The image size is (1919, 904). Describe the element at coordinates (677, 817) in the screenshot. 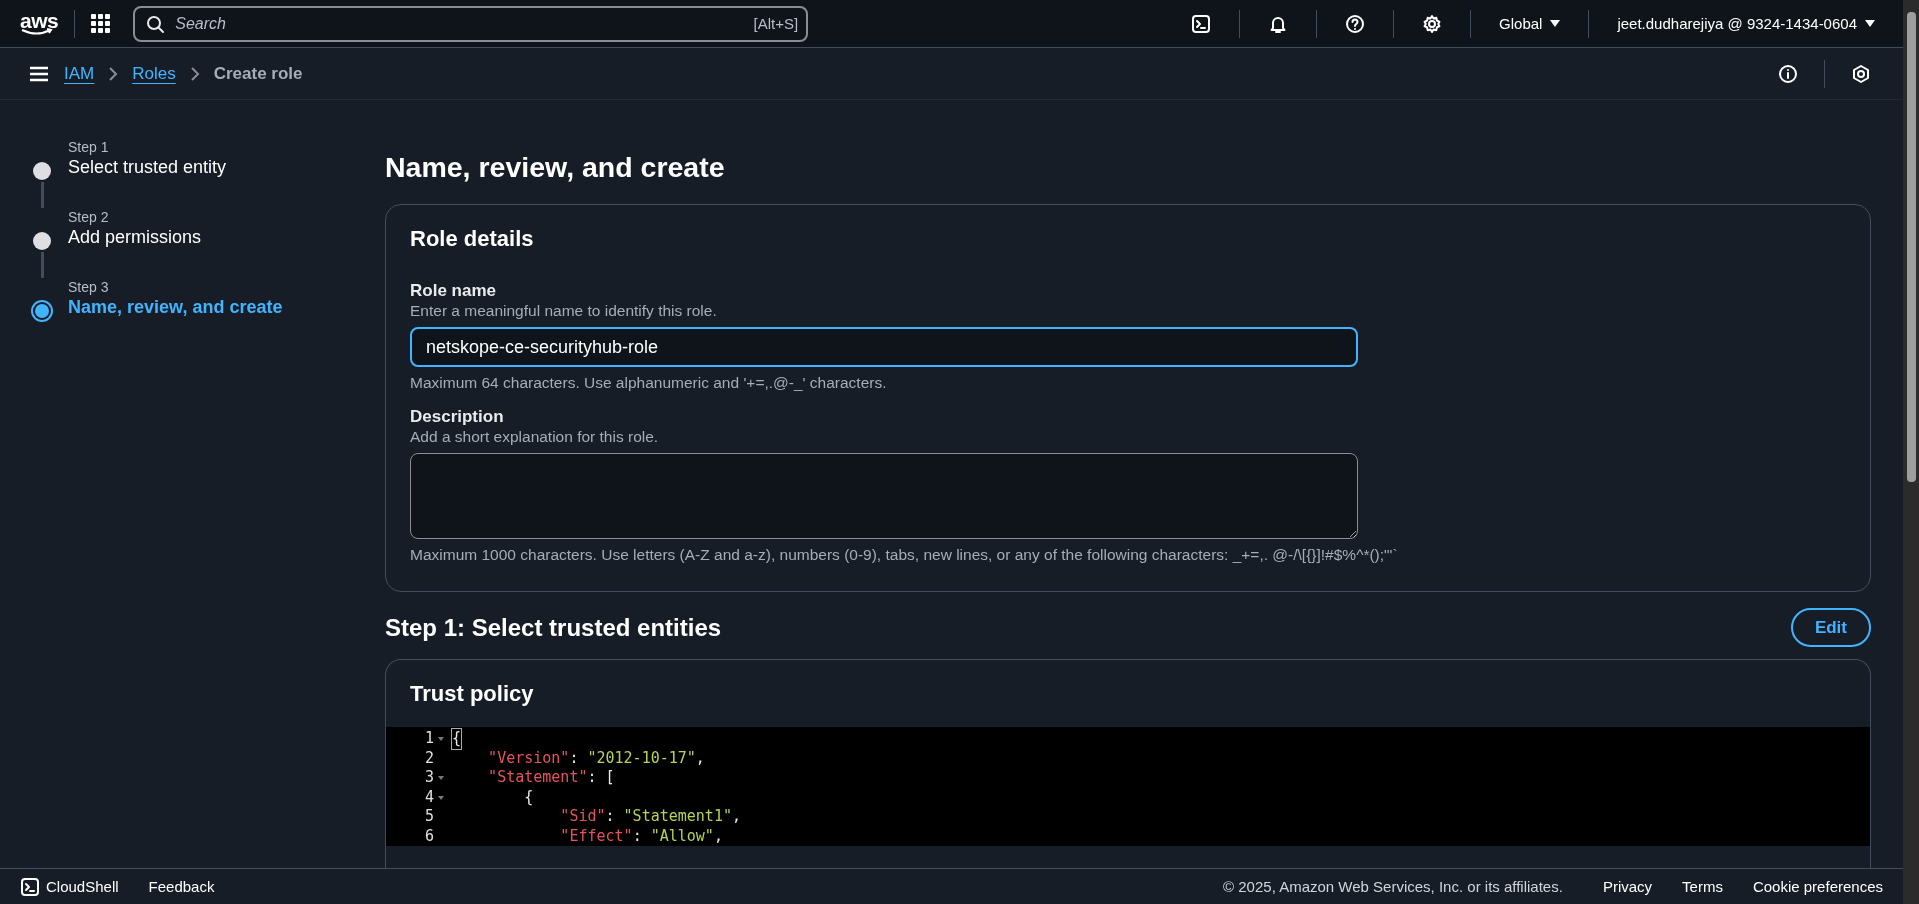

I see `json-string: "Statement1"` at that location.